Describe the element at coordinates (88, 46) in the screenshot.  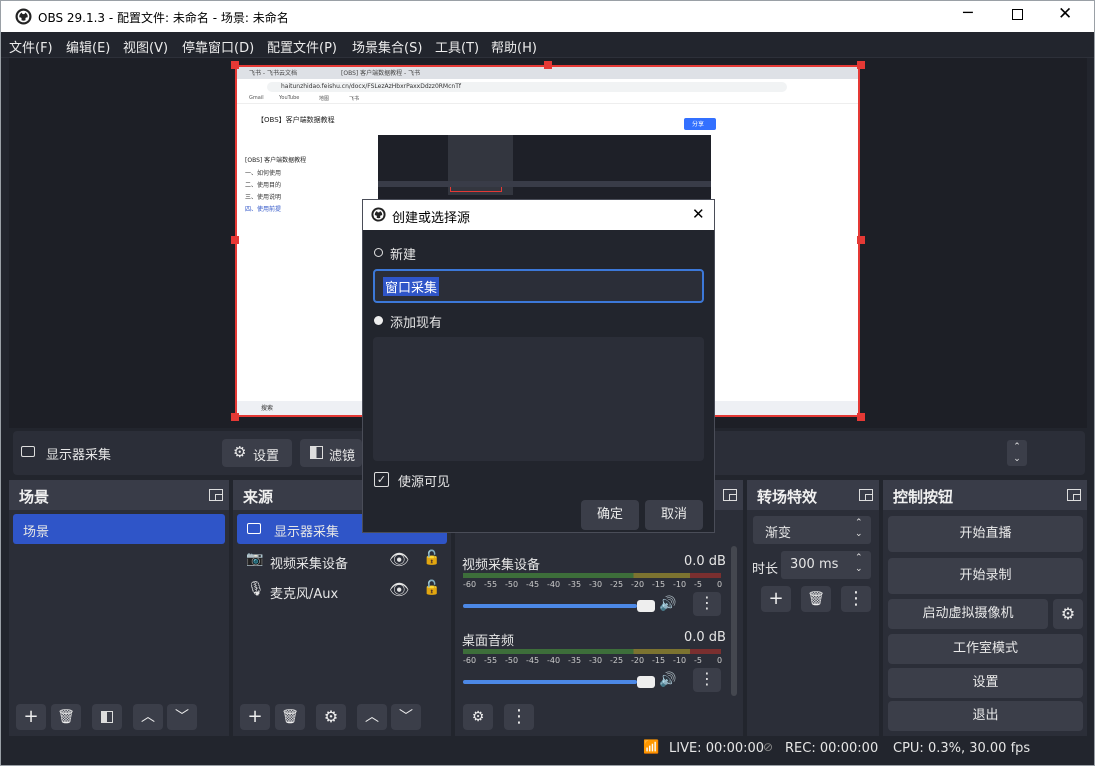
I see `menu-edit: 编辑(E)` at that location.